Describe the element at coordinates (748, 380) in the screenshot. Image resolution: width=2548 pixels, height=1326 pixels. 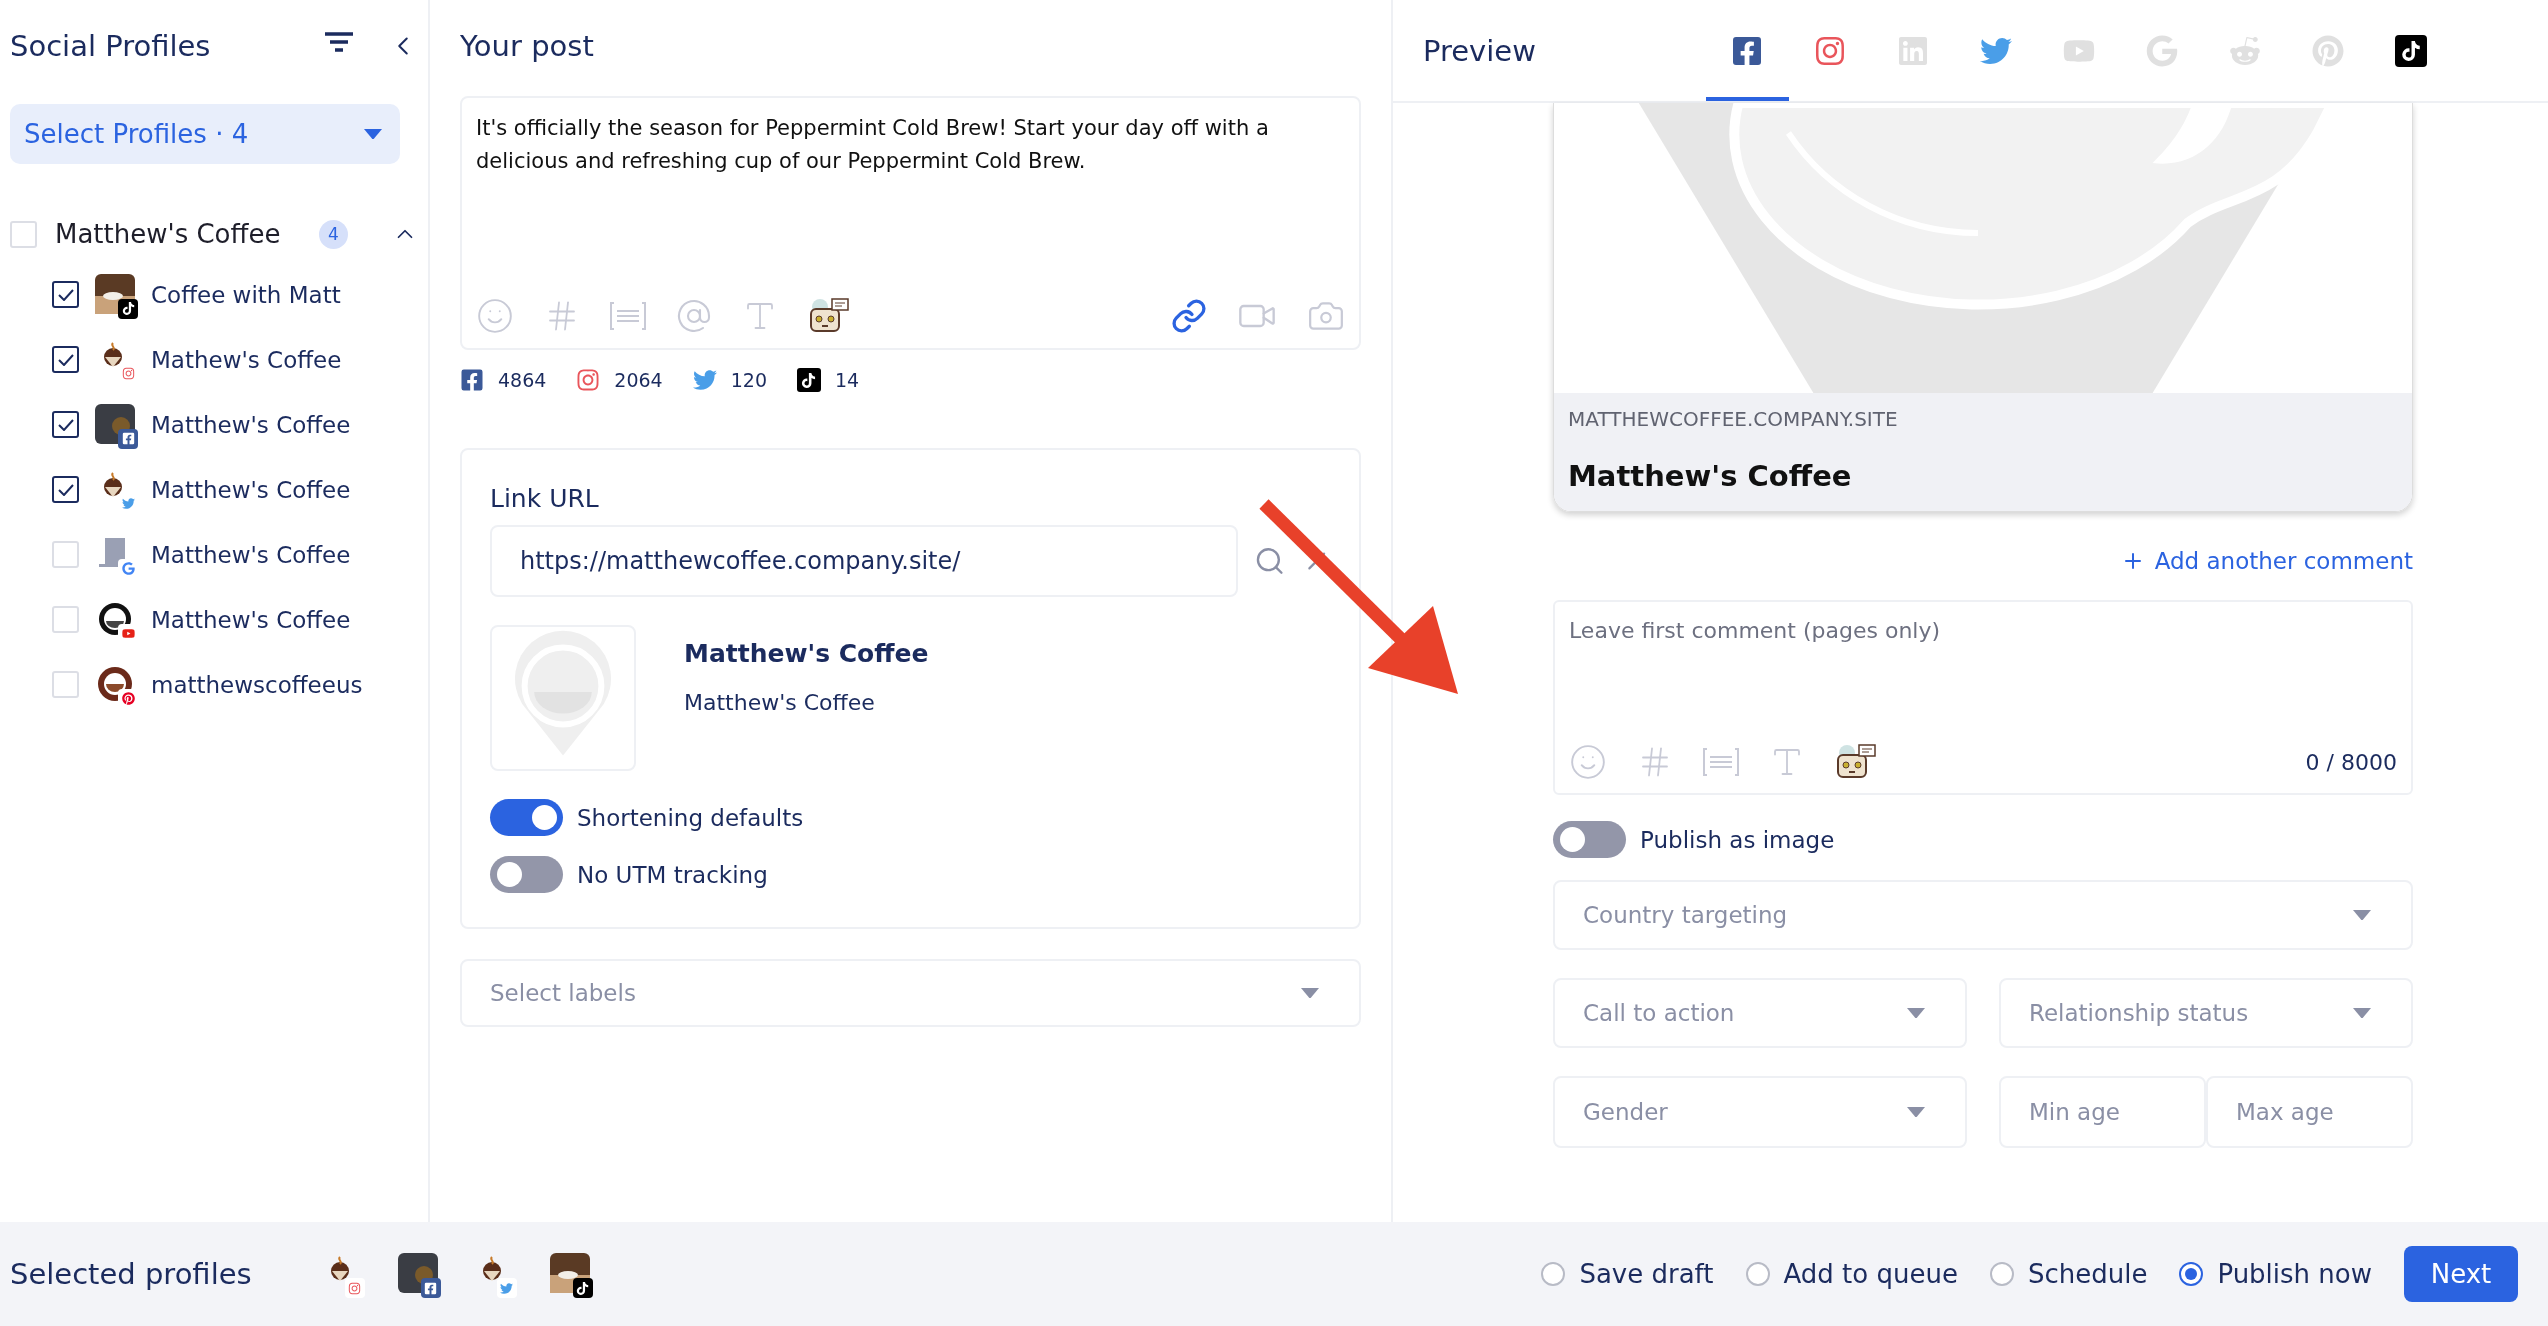
I see `character-count: 120` at that location.